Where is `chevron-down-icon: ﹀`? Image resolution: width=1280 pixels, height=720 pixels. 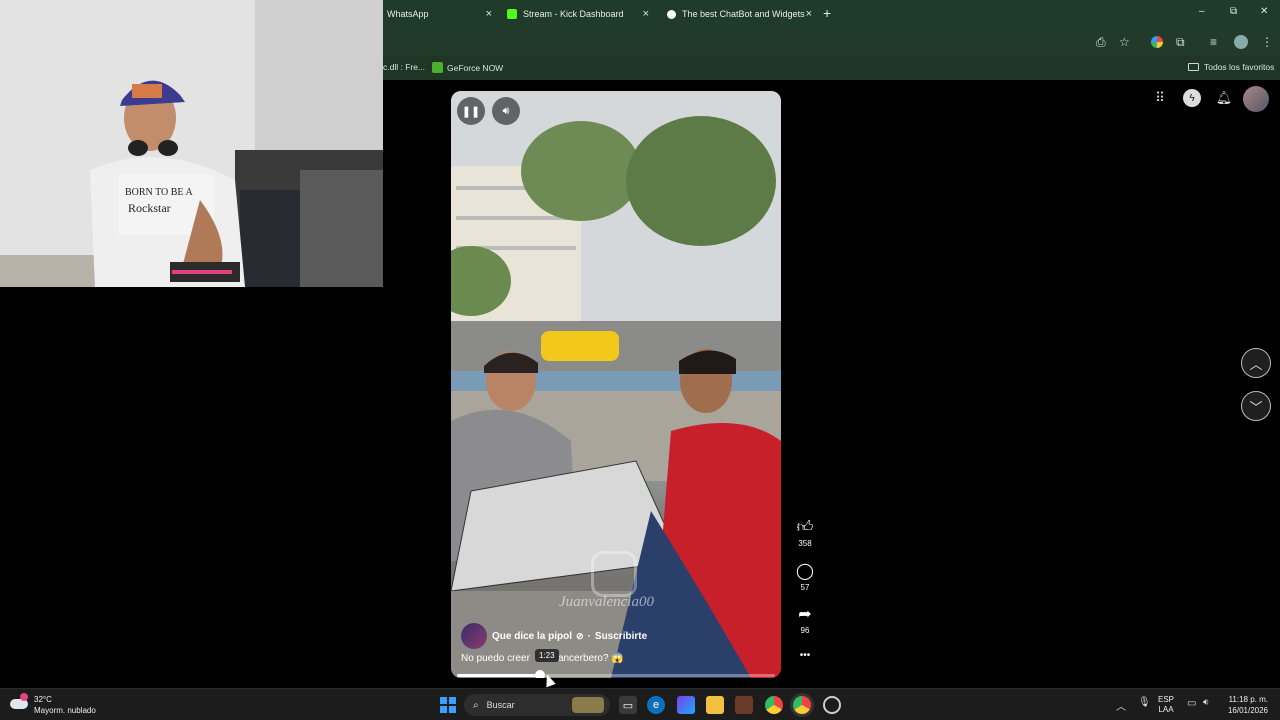
chevron-down-icon: ﹀ is located at coordinates (1256, 407).